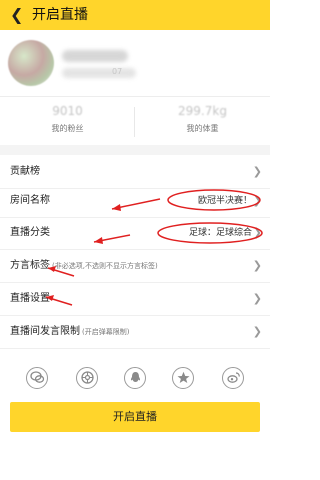 The width and height of the screenshot is (320, 480). What do you see at coordinates (30, 298) in the screenshot?
I see `menu-item-label: 直播设置` at bounding box center [30, 298].